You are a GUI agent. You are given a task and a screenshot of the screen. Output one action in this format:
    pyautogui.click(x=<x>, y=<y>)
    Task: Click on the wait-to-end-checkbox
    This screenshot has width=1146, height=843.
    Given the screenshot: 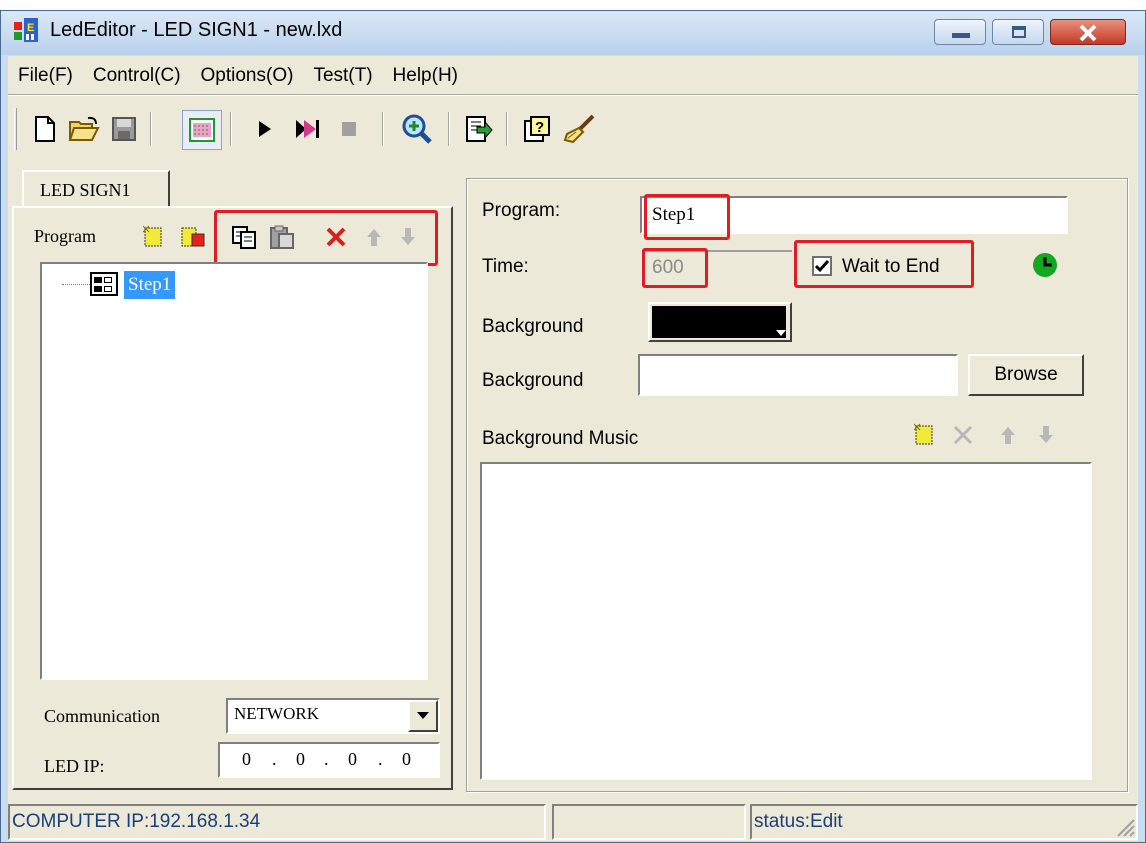 What is the action you would take?
    pyautogui.click(x=822, y=266)
    